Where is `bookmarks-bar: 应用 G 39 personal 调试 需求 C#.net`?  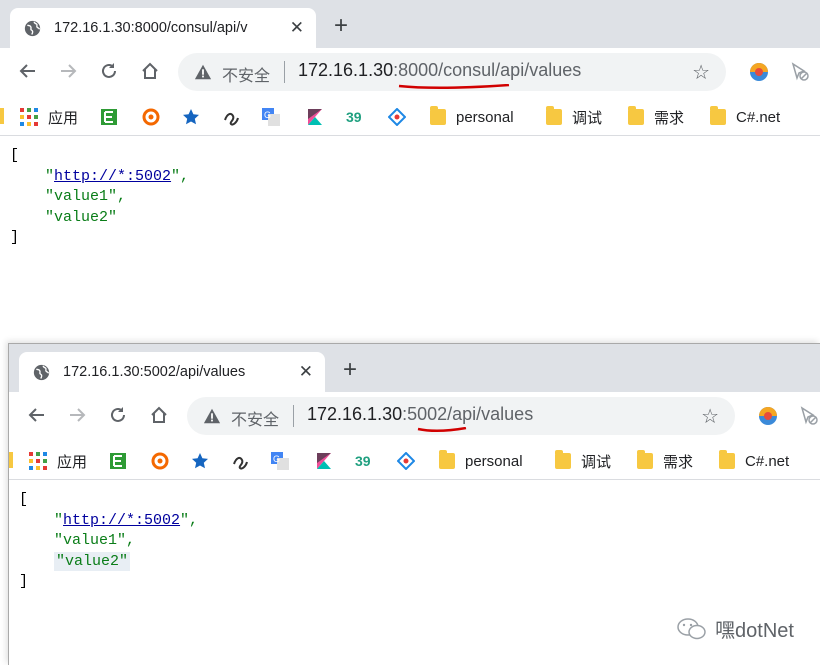 bookmarks-bar: 应用 G 39 personal 调试 需求 C#.net is located at coordinates (414, 461).